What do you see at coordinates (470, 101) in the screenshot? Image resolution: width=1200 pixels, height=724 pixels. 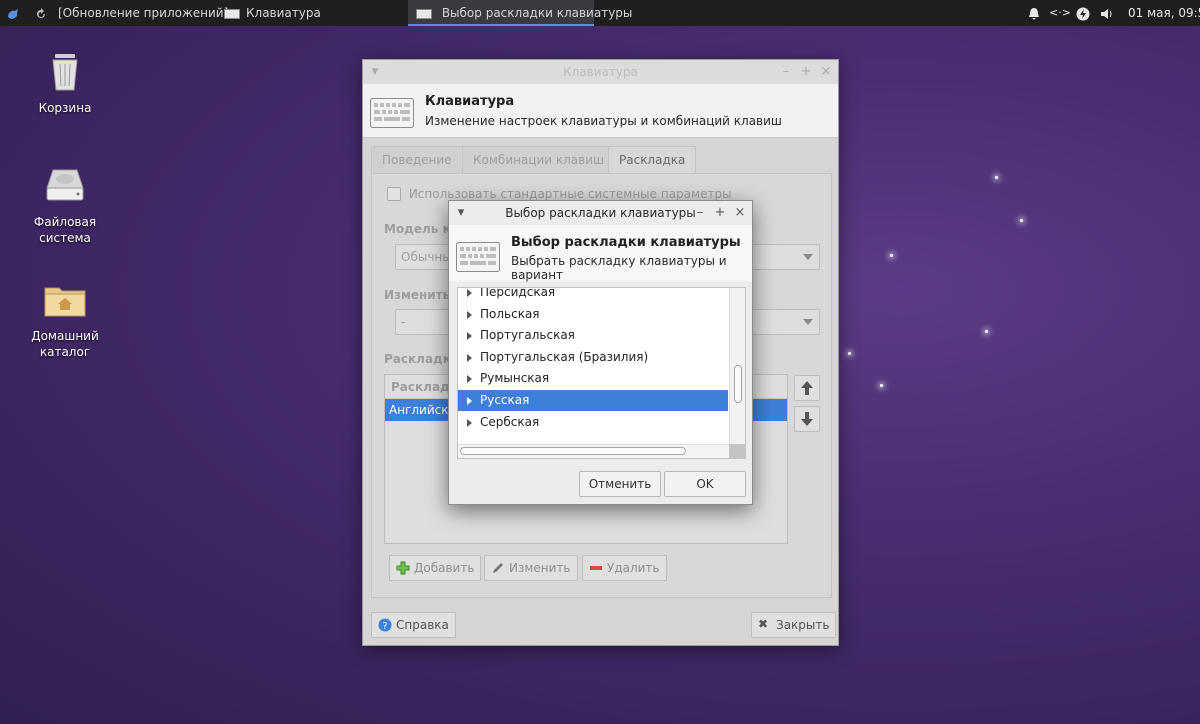 I see `header-title: Клавиатура` at bounding box center [470, 101].